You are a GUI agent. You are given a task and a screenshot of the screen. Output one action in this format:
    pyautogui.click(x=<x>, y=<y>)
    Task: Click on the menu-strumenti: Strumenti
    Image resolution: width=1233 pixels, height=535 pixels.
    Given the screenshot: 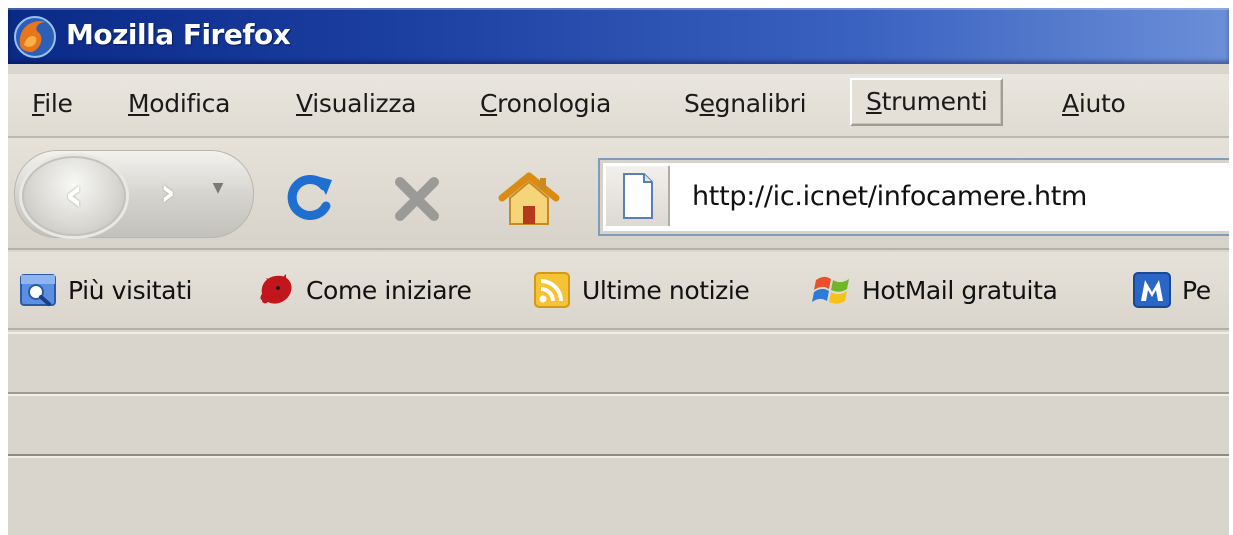 What is the action you would take?
    pyautogui.click(x=927, y=102)
    